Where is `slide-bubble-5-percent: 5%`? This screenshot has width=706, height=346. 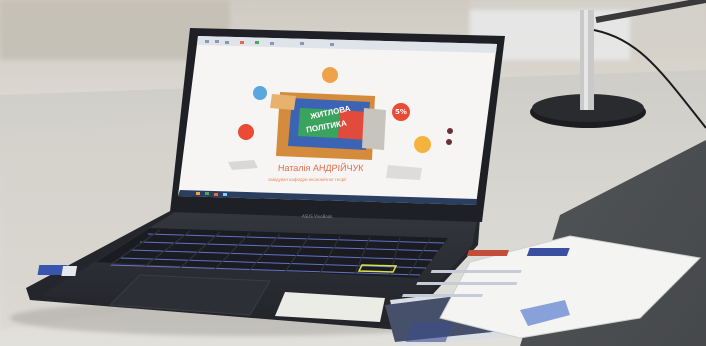
slide-bubble-5-percent: 5% is located at coordinates (401, 112).